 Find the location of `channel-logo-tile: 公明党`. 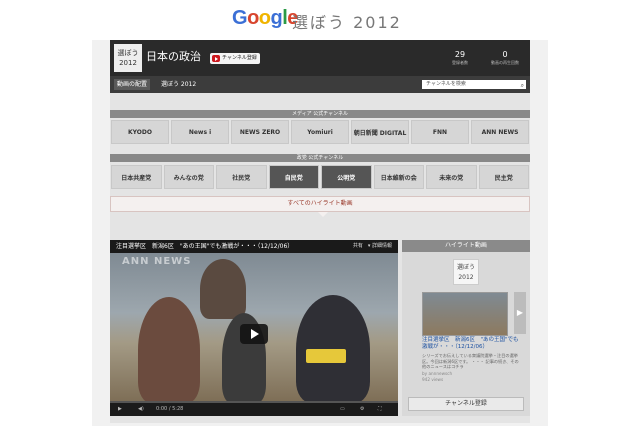

channel-logo-tile: 公明党 is located at coordinates (346, 177).